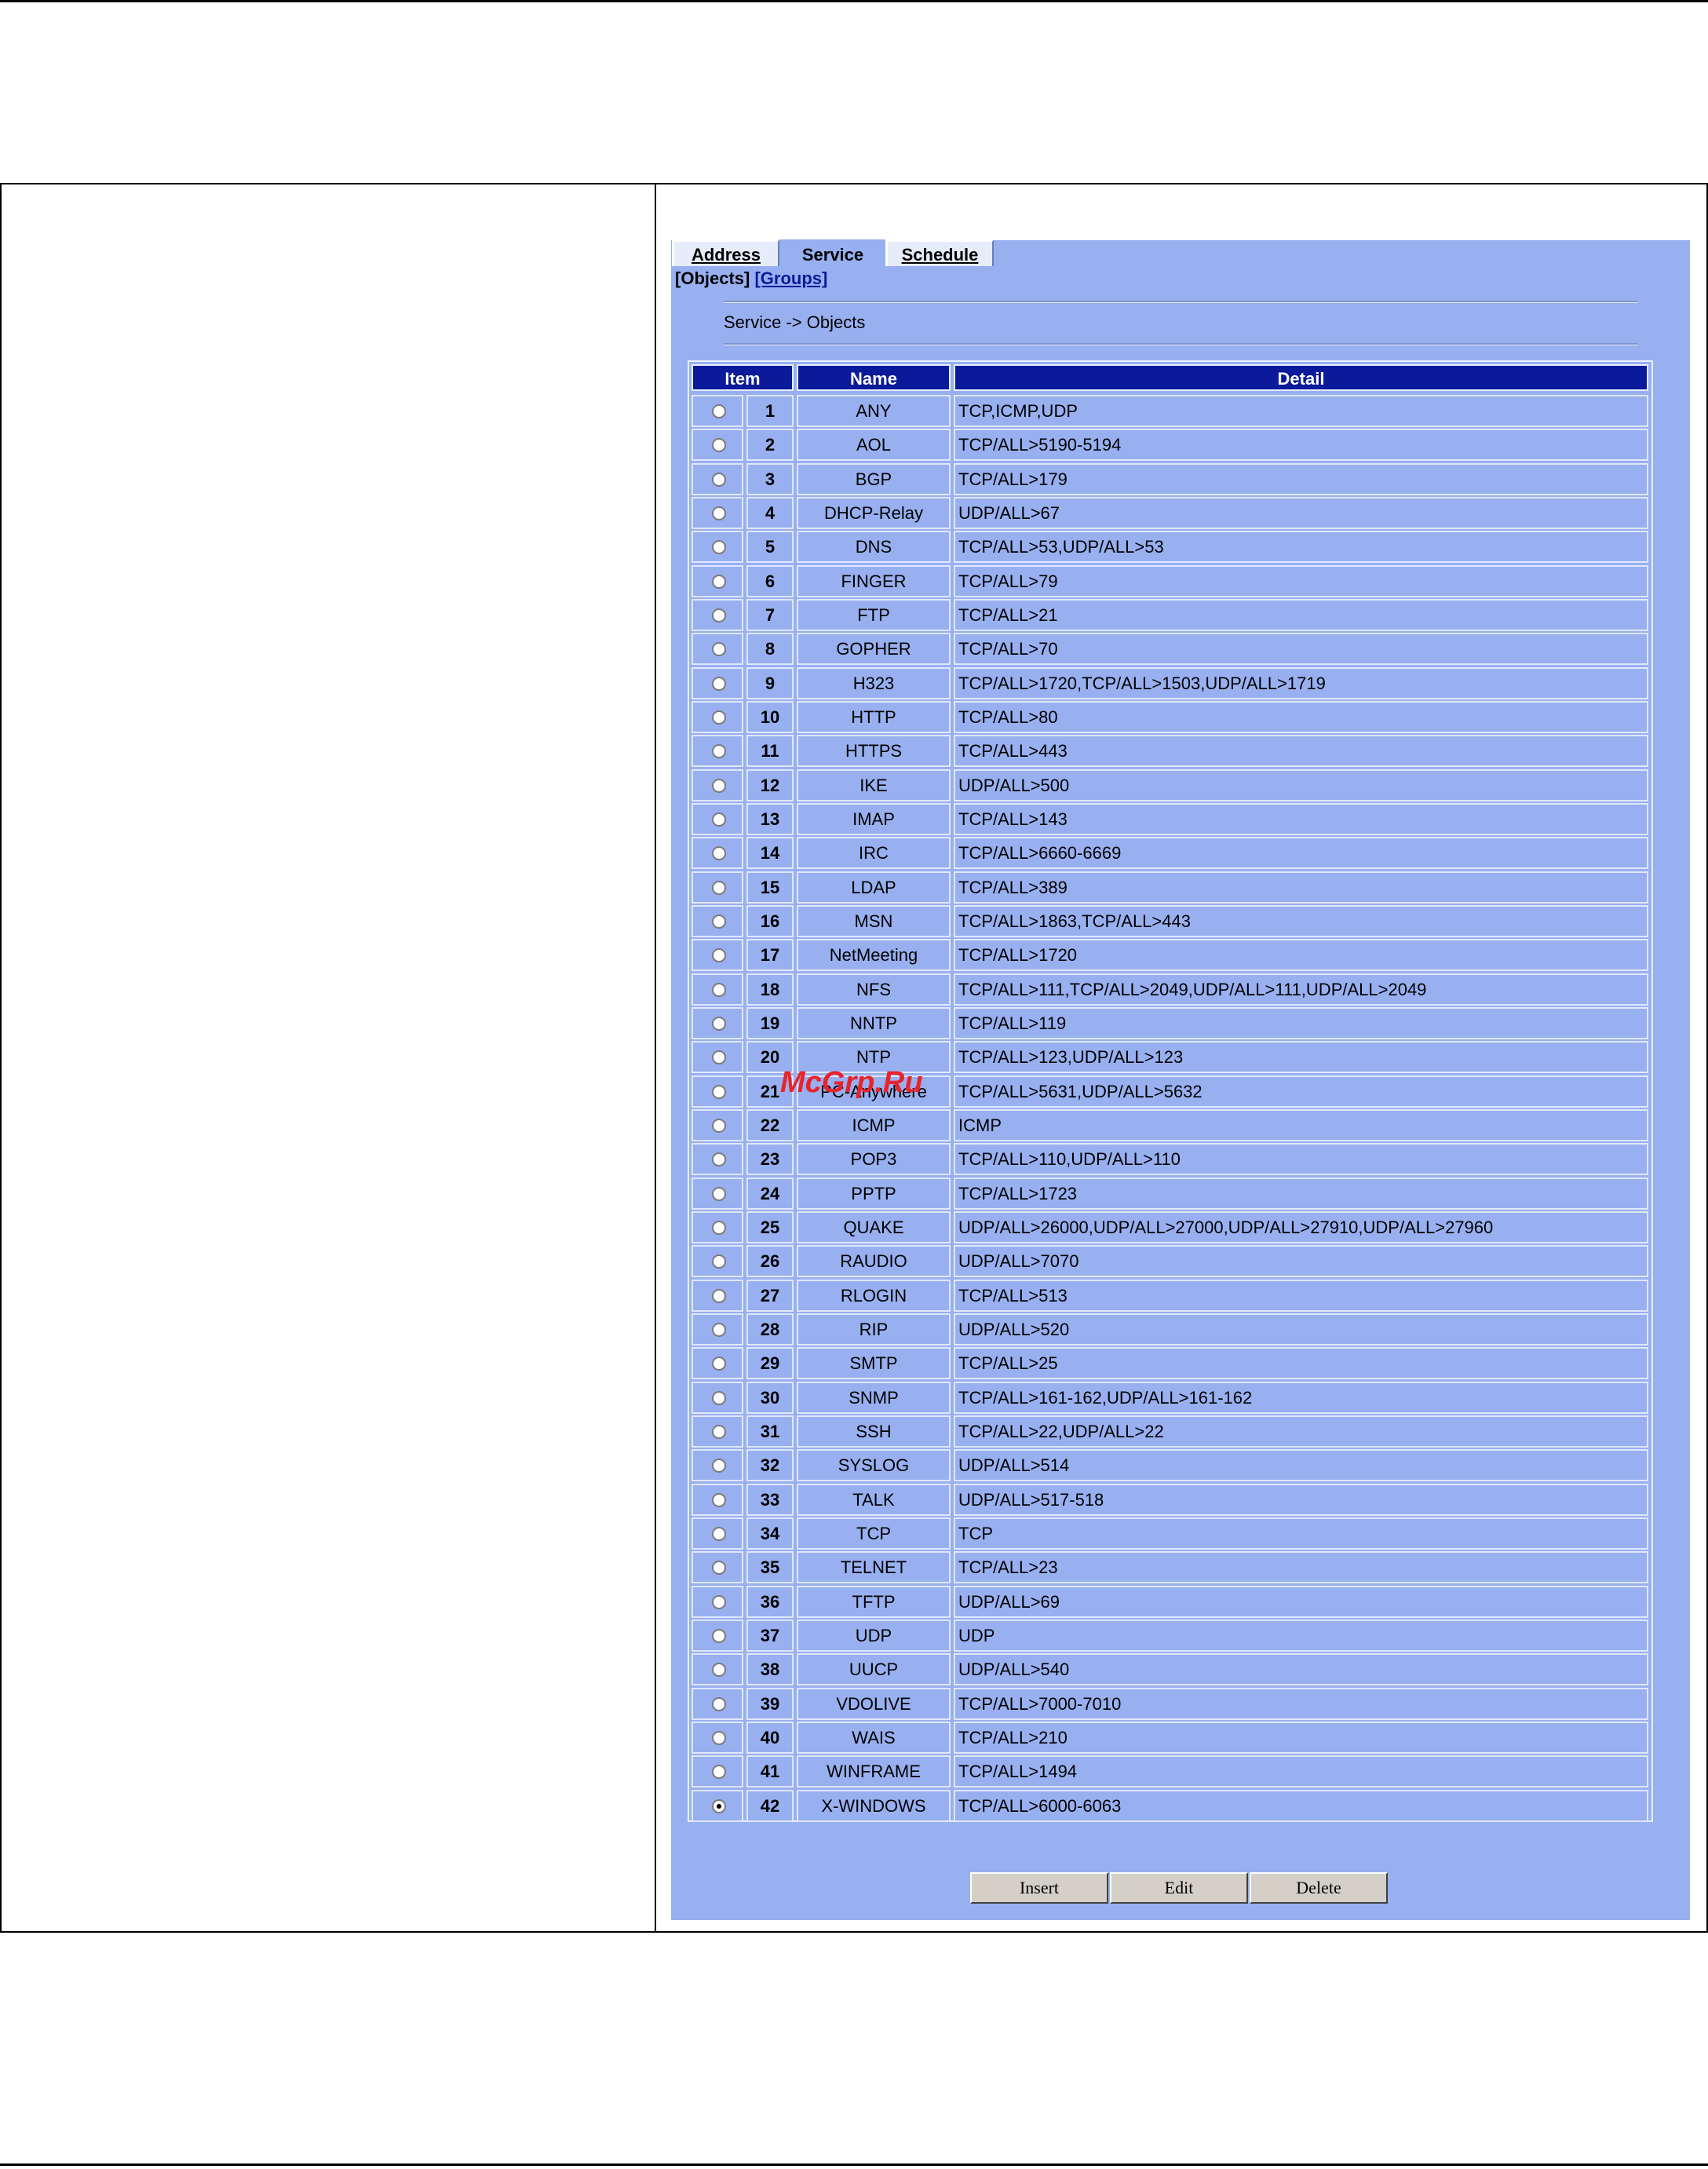  I want to click on table-row: 26 RAUDIO UDP/ALL>7070, so click(1170, 1262).